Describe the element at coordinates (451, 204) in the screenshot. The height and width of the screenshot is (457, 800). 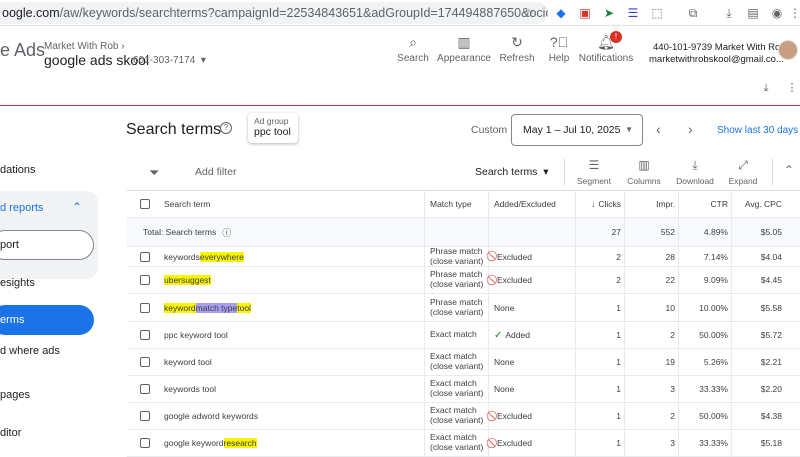
I see `col-match-type: Match type` at that location.